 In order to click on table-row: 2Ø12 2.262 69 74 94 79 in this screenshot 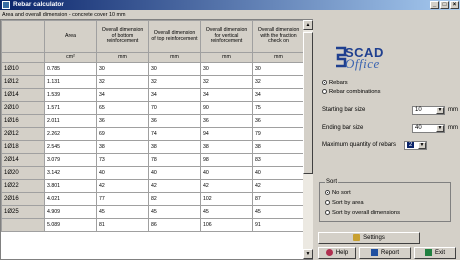, I will do `click(153, 134)`.